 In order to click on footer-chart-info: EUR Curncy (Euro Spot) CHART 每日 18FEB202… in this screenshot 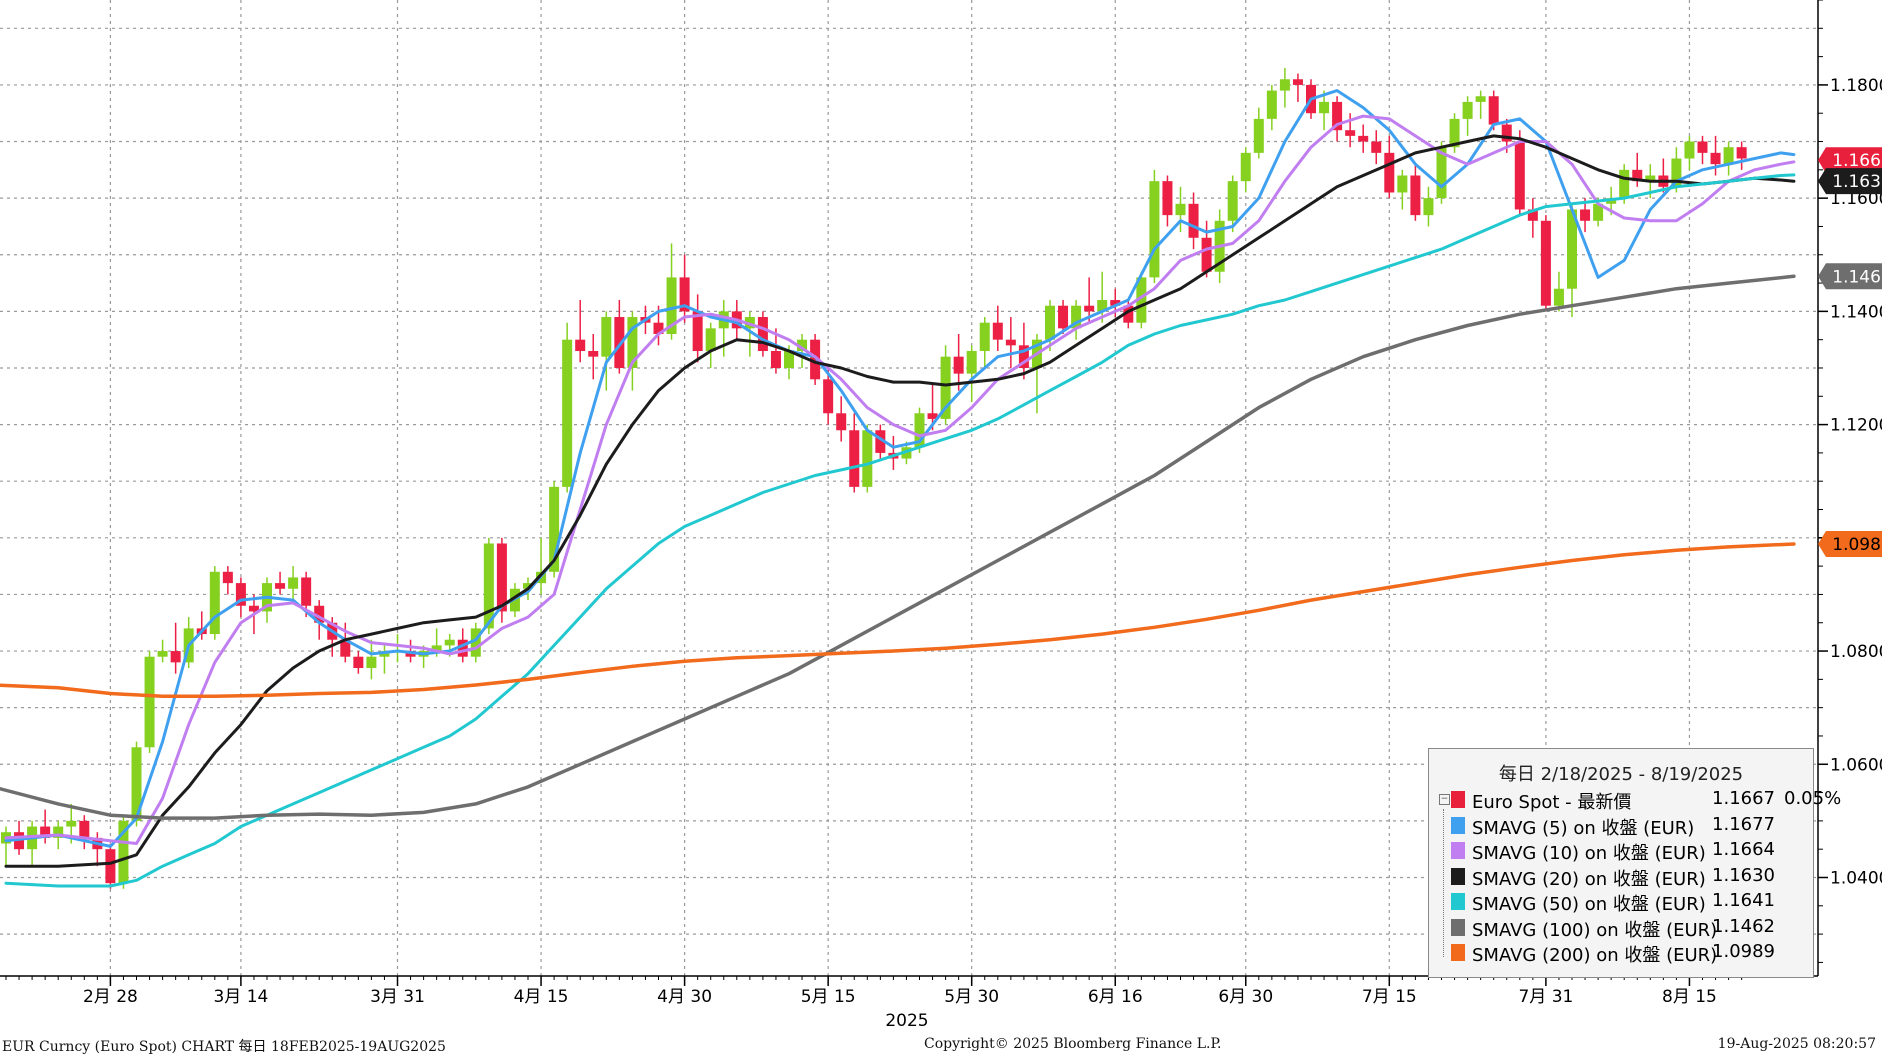, I will do `click(224, 1047)`.